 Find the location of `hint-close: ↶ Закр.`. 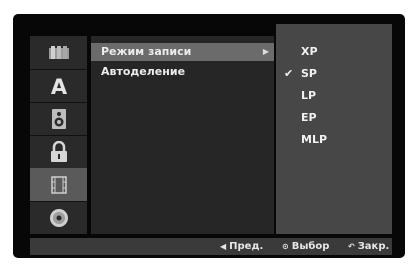

hint-close: ↶ Закр. is located at coordinates (368, 246).